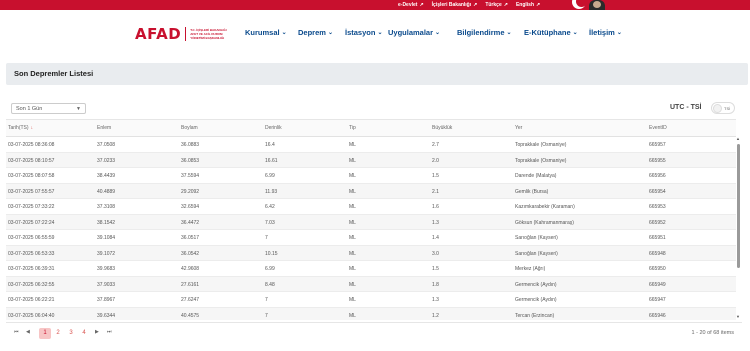 This screenshot has width=750, height=351. I want to click on table-cell: 36.0517, so click(190, 238).